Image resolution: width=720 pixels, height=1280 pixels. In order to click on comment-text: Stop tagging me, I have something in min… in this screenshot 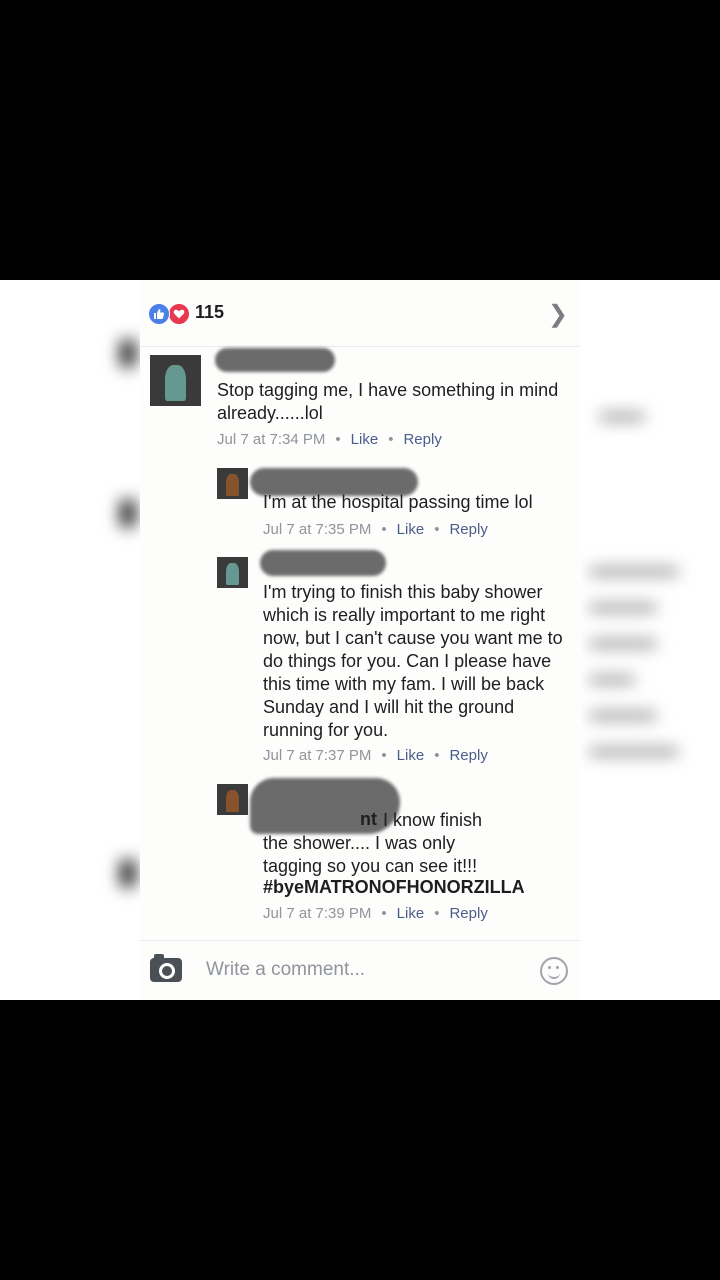, I will do `click(390, 401)`.